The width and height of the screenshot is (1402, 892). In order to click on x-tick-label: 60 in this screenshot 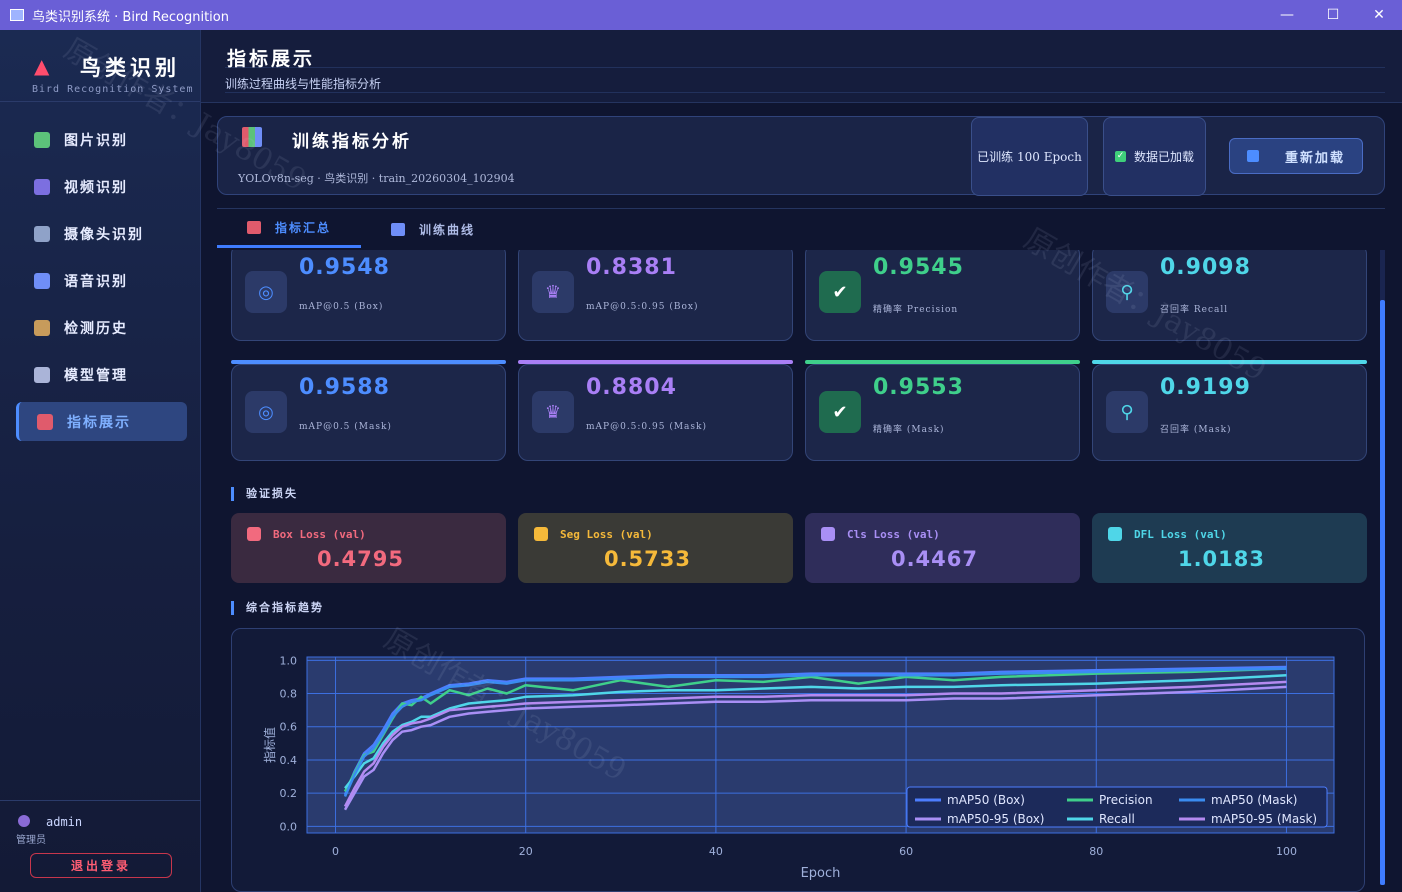, I will do `click(906, 851)`.